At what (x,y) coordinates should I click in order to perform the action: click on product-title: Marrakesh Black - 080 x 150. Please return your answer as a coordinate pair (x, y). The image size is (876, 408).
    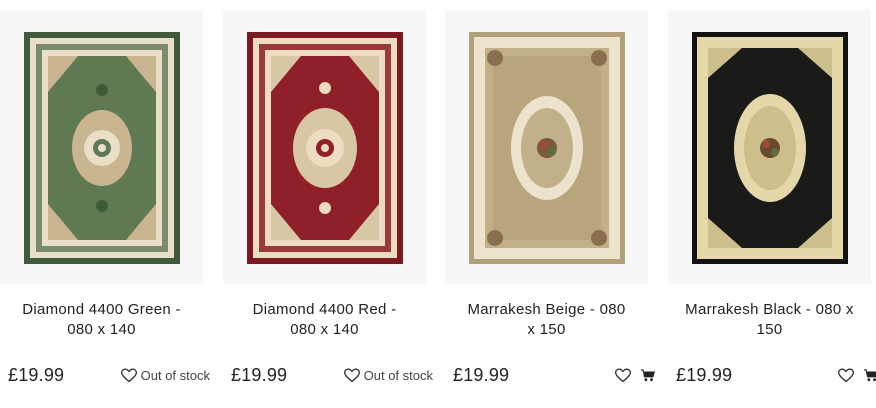
    Looking at the image, I should click on (769, 320).